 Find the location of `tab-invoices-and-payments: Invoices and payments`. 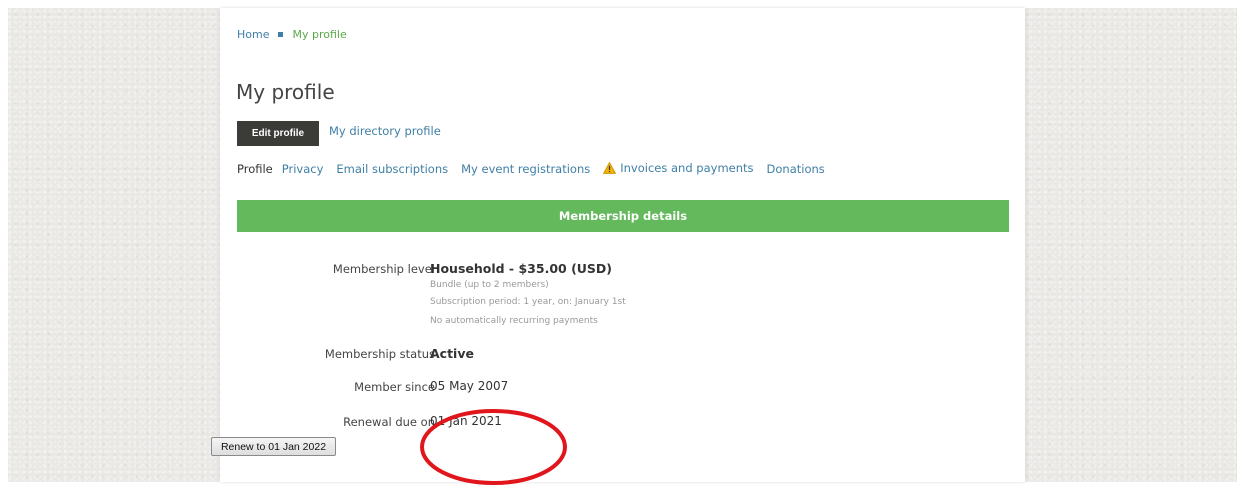

tab-invoices-and-payments: Invoices and payments is located at coordinates (678, 169).